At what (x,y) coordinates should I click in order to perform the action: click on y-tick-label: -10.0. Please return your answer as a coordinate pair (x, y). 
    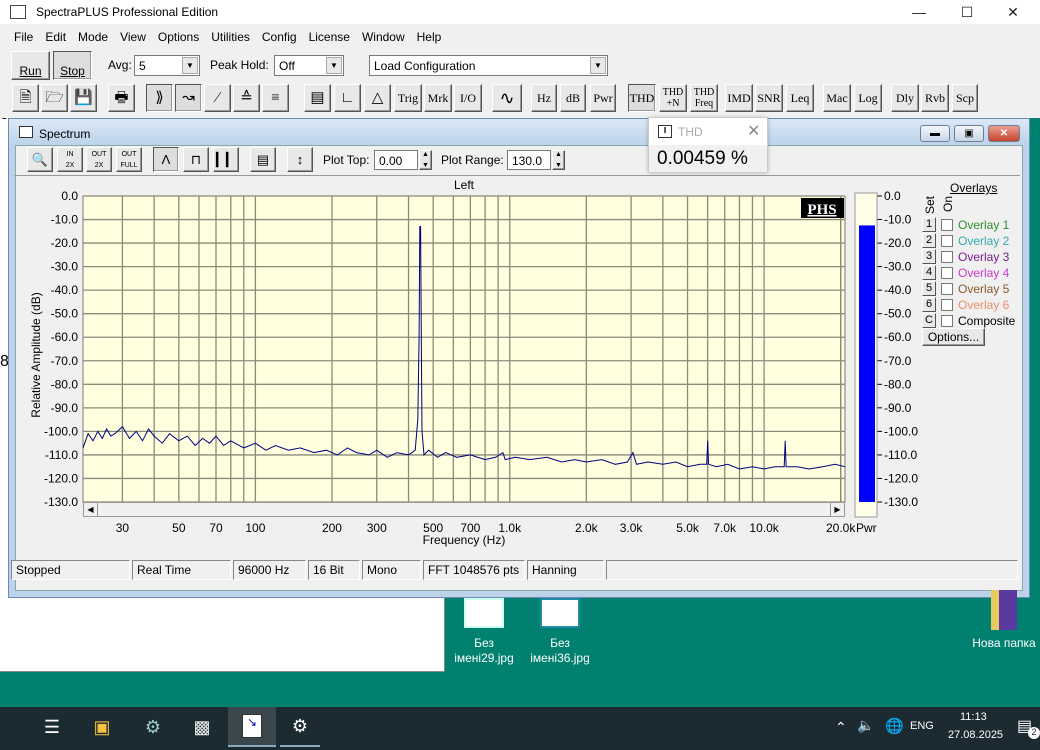
    Looking at the image, I should click on (65, 220).